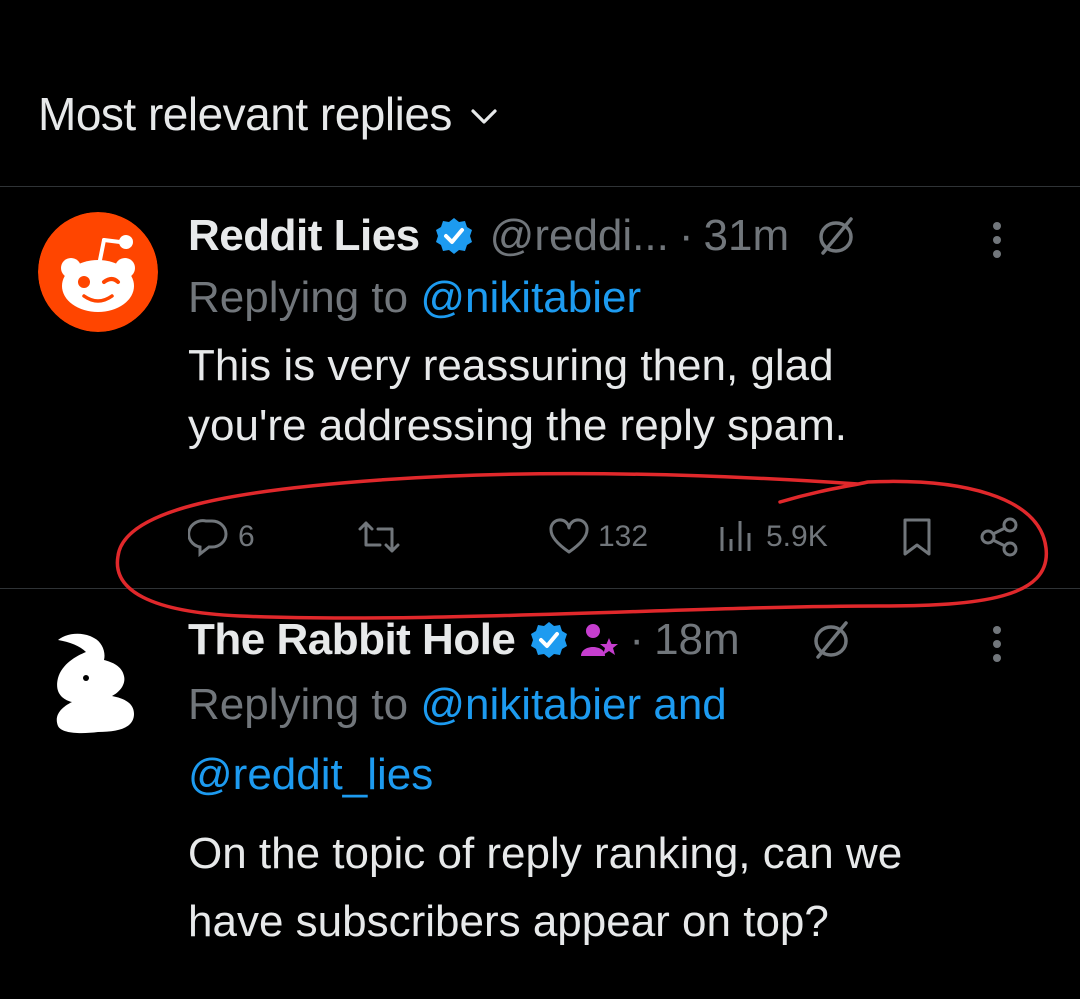  I want to click on replying-to: Replying to @nikitabier, so click(619, 298).